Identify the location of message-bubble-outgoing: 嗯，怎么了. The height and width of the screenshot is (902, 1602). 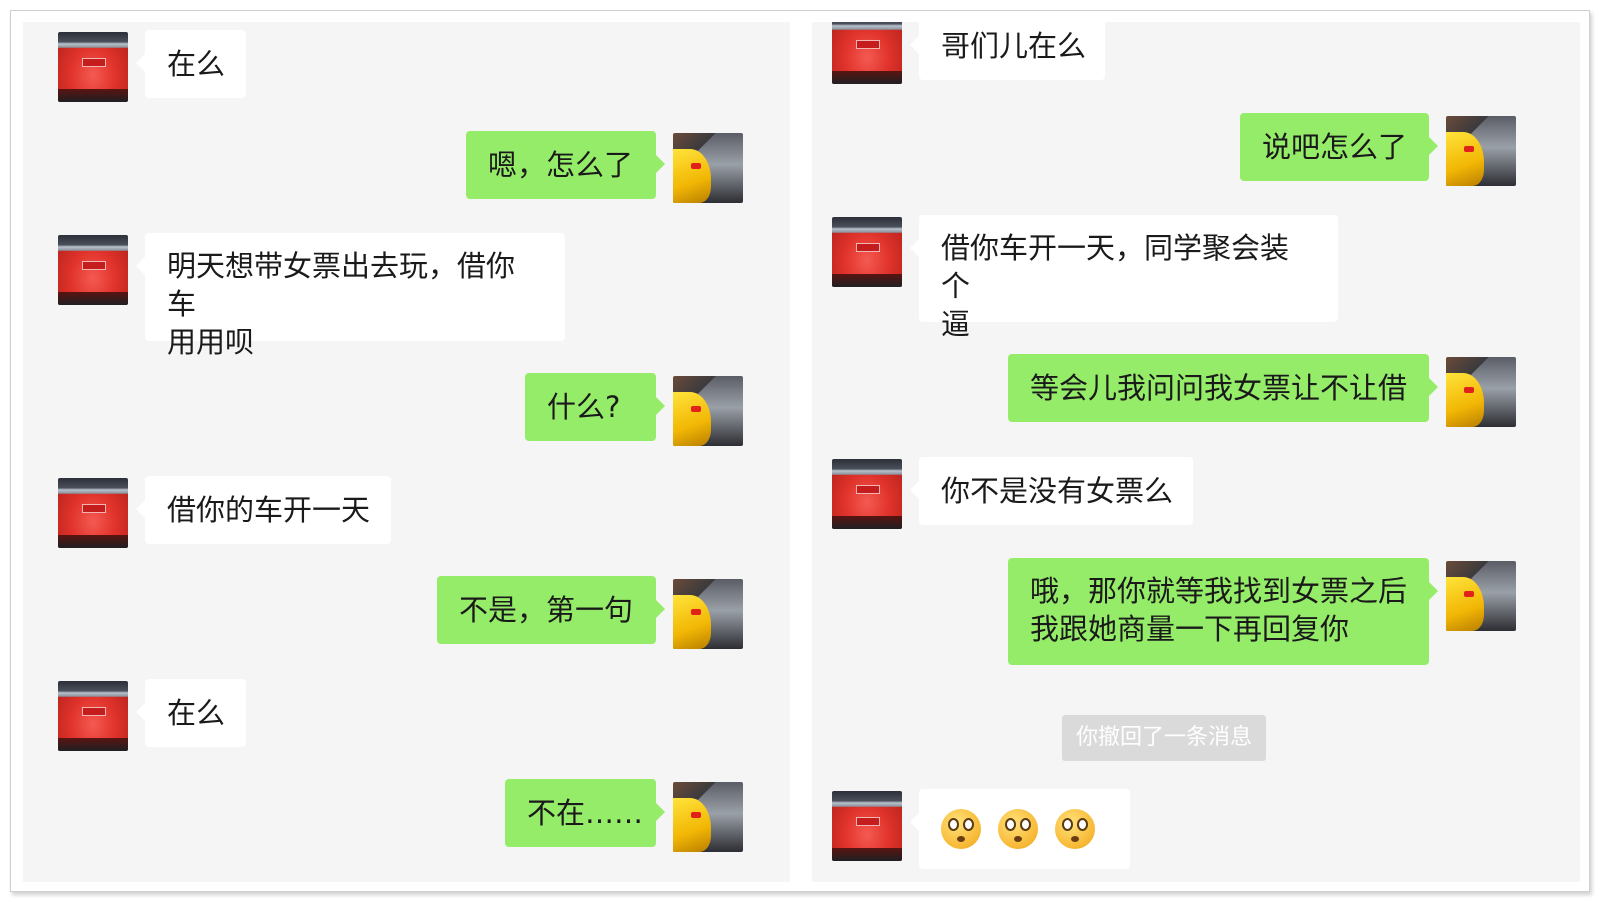
(565, 165).